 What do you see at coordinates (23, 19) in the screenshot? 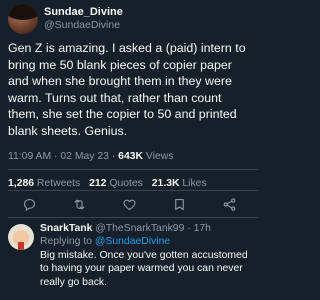
I see `author-avatar` at bounding box center [23, 19].